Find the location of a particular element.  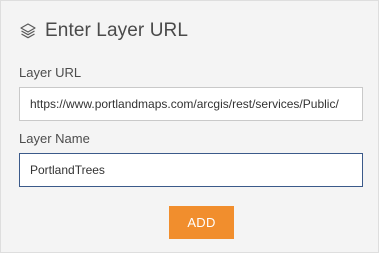

layer-name-label: Layer Name is located at coordinates (54, 138).